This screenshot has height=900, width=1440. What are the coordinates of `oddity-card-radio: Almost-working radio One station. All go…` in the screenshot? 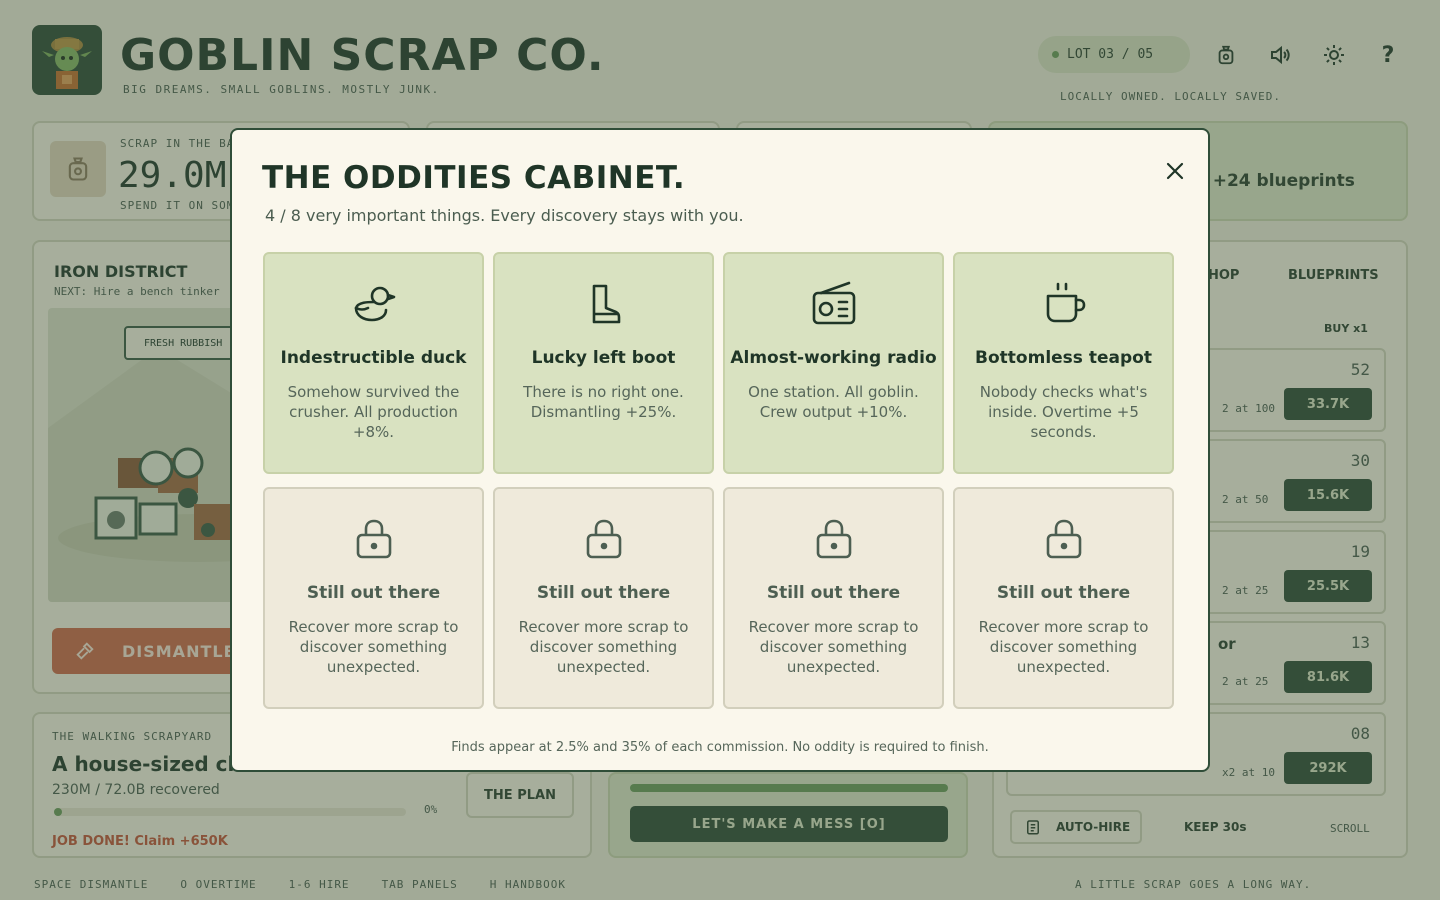 It's located at (833, 363).